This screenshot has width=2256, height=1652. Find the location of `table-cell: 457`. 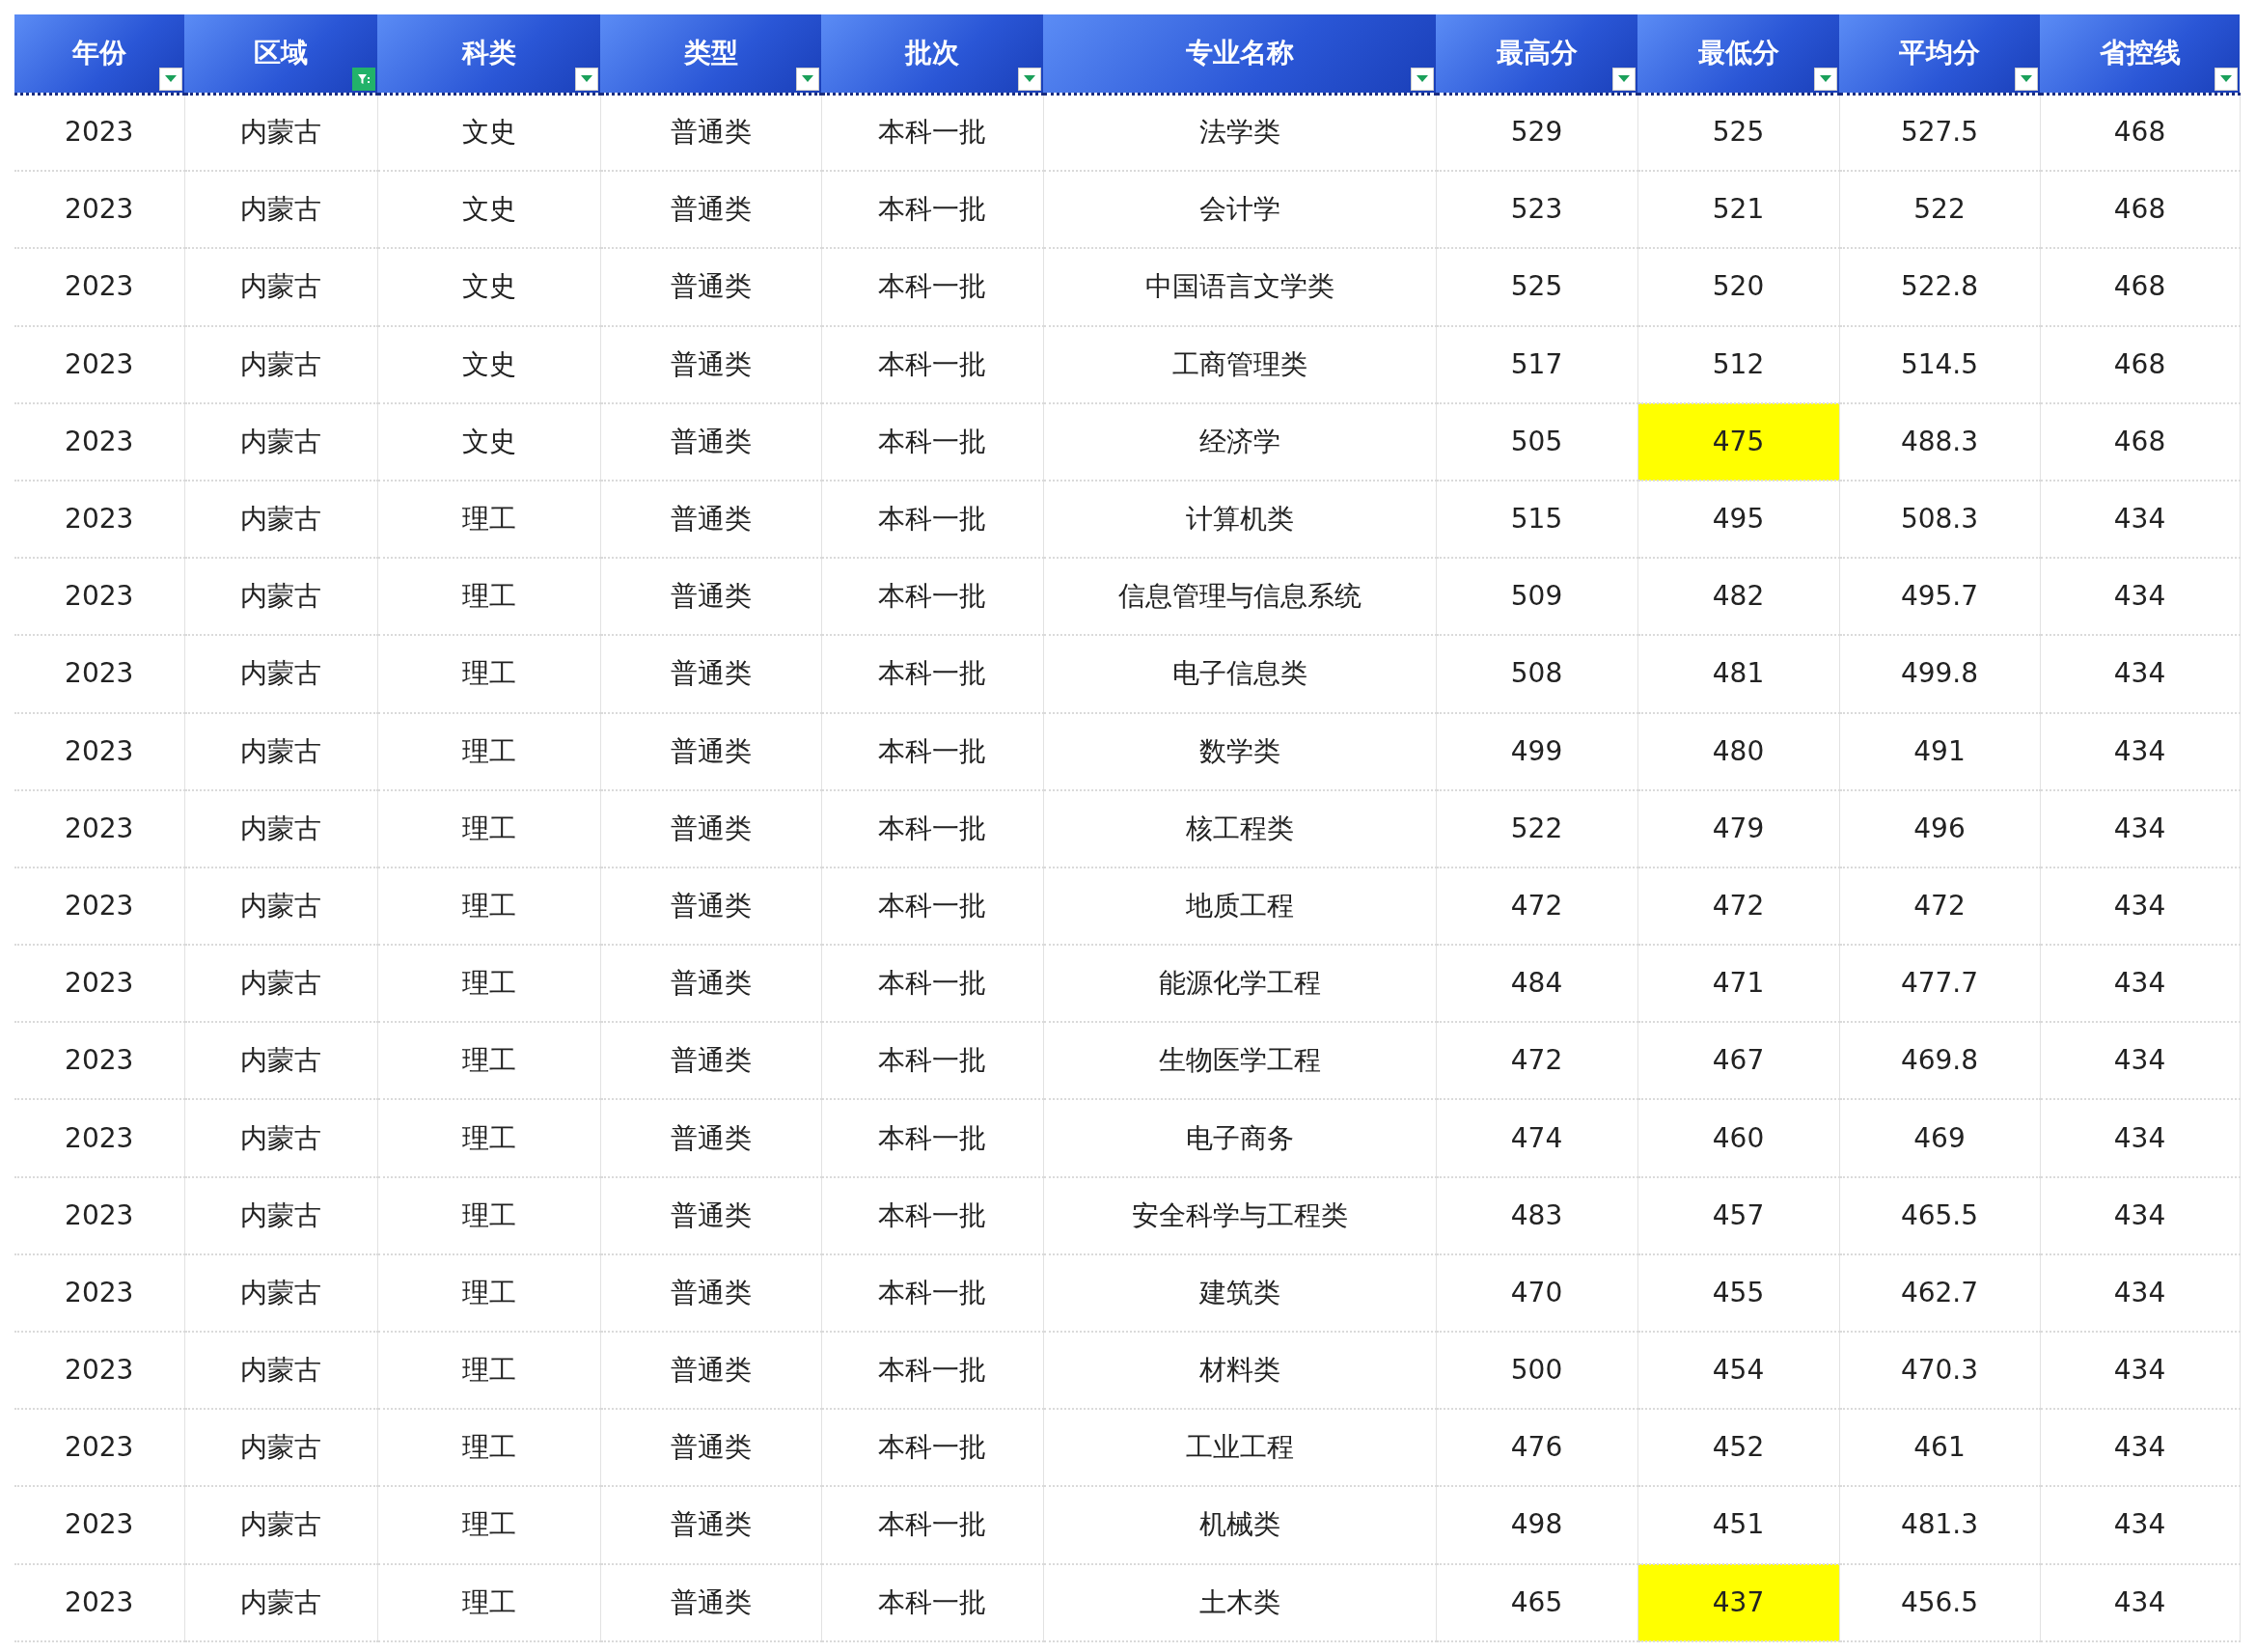

table-cell: 457 is located at coordinates (1738, 1215).